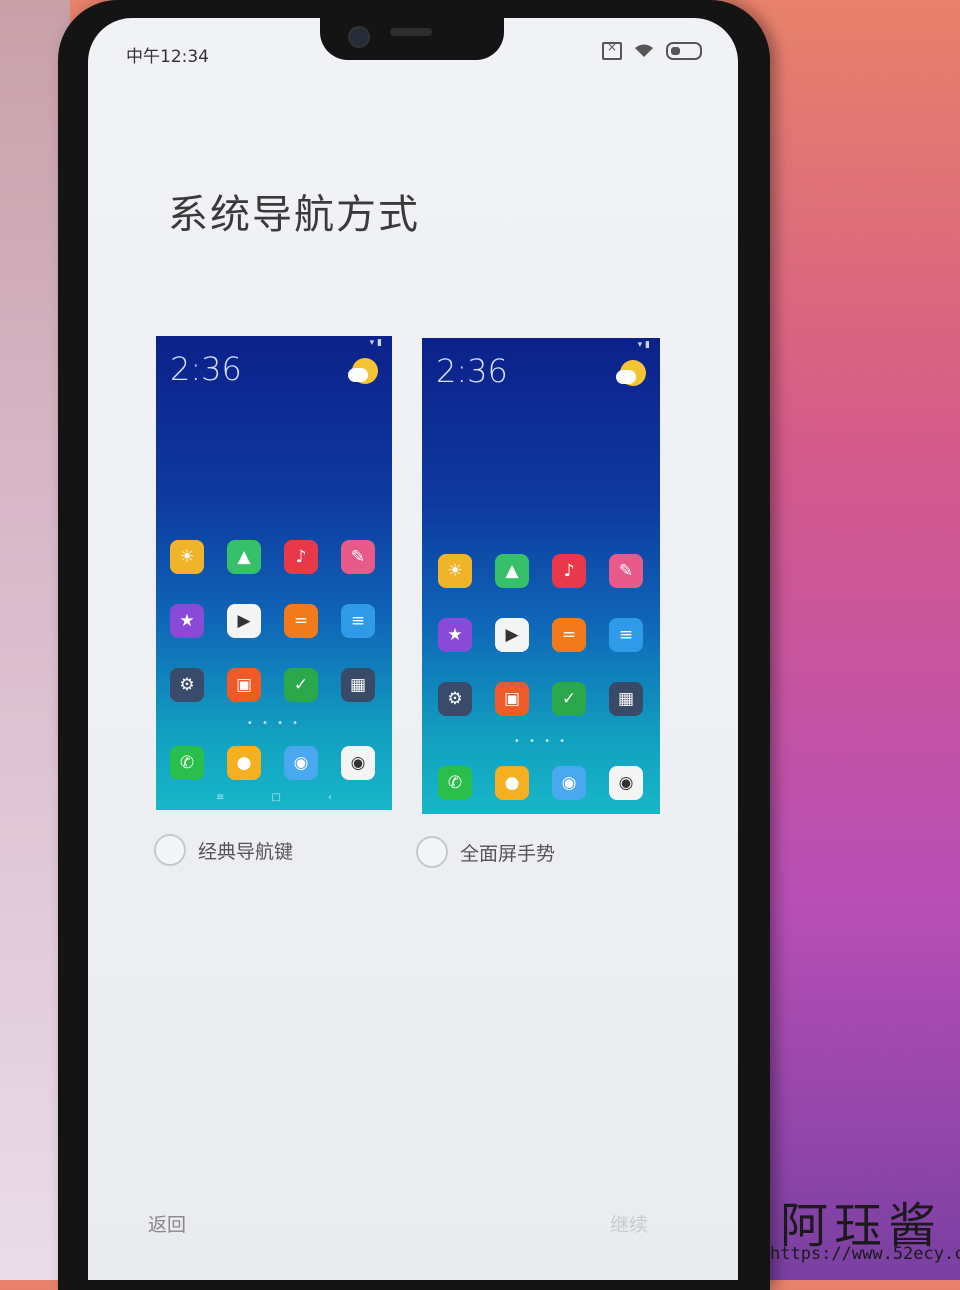  What do you see at coordinates (246, 851) in the screenshot?
I see `classic-nav-label: 经典导航键` at bounding box center [246, 851].